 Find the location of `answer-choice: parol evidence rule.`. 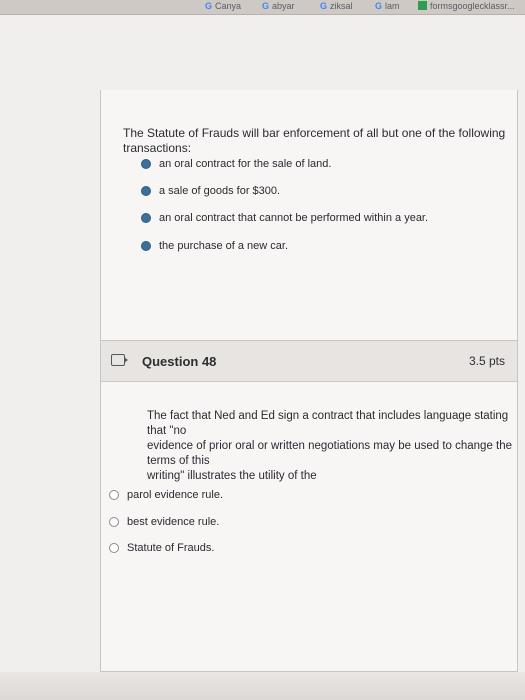

answer-choice: parol evidence rule. is located at coordinates (166, 495).